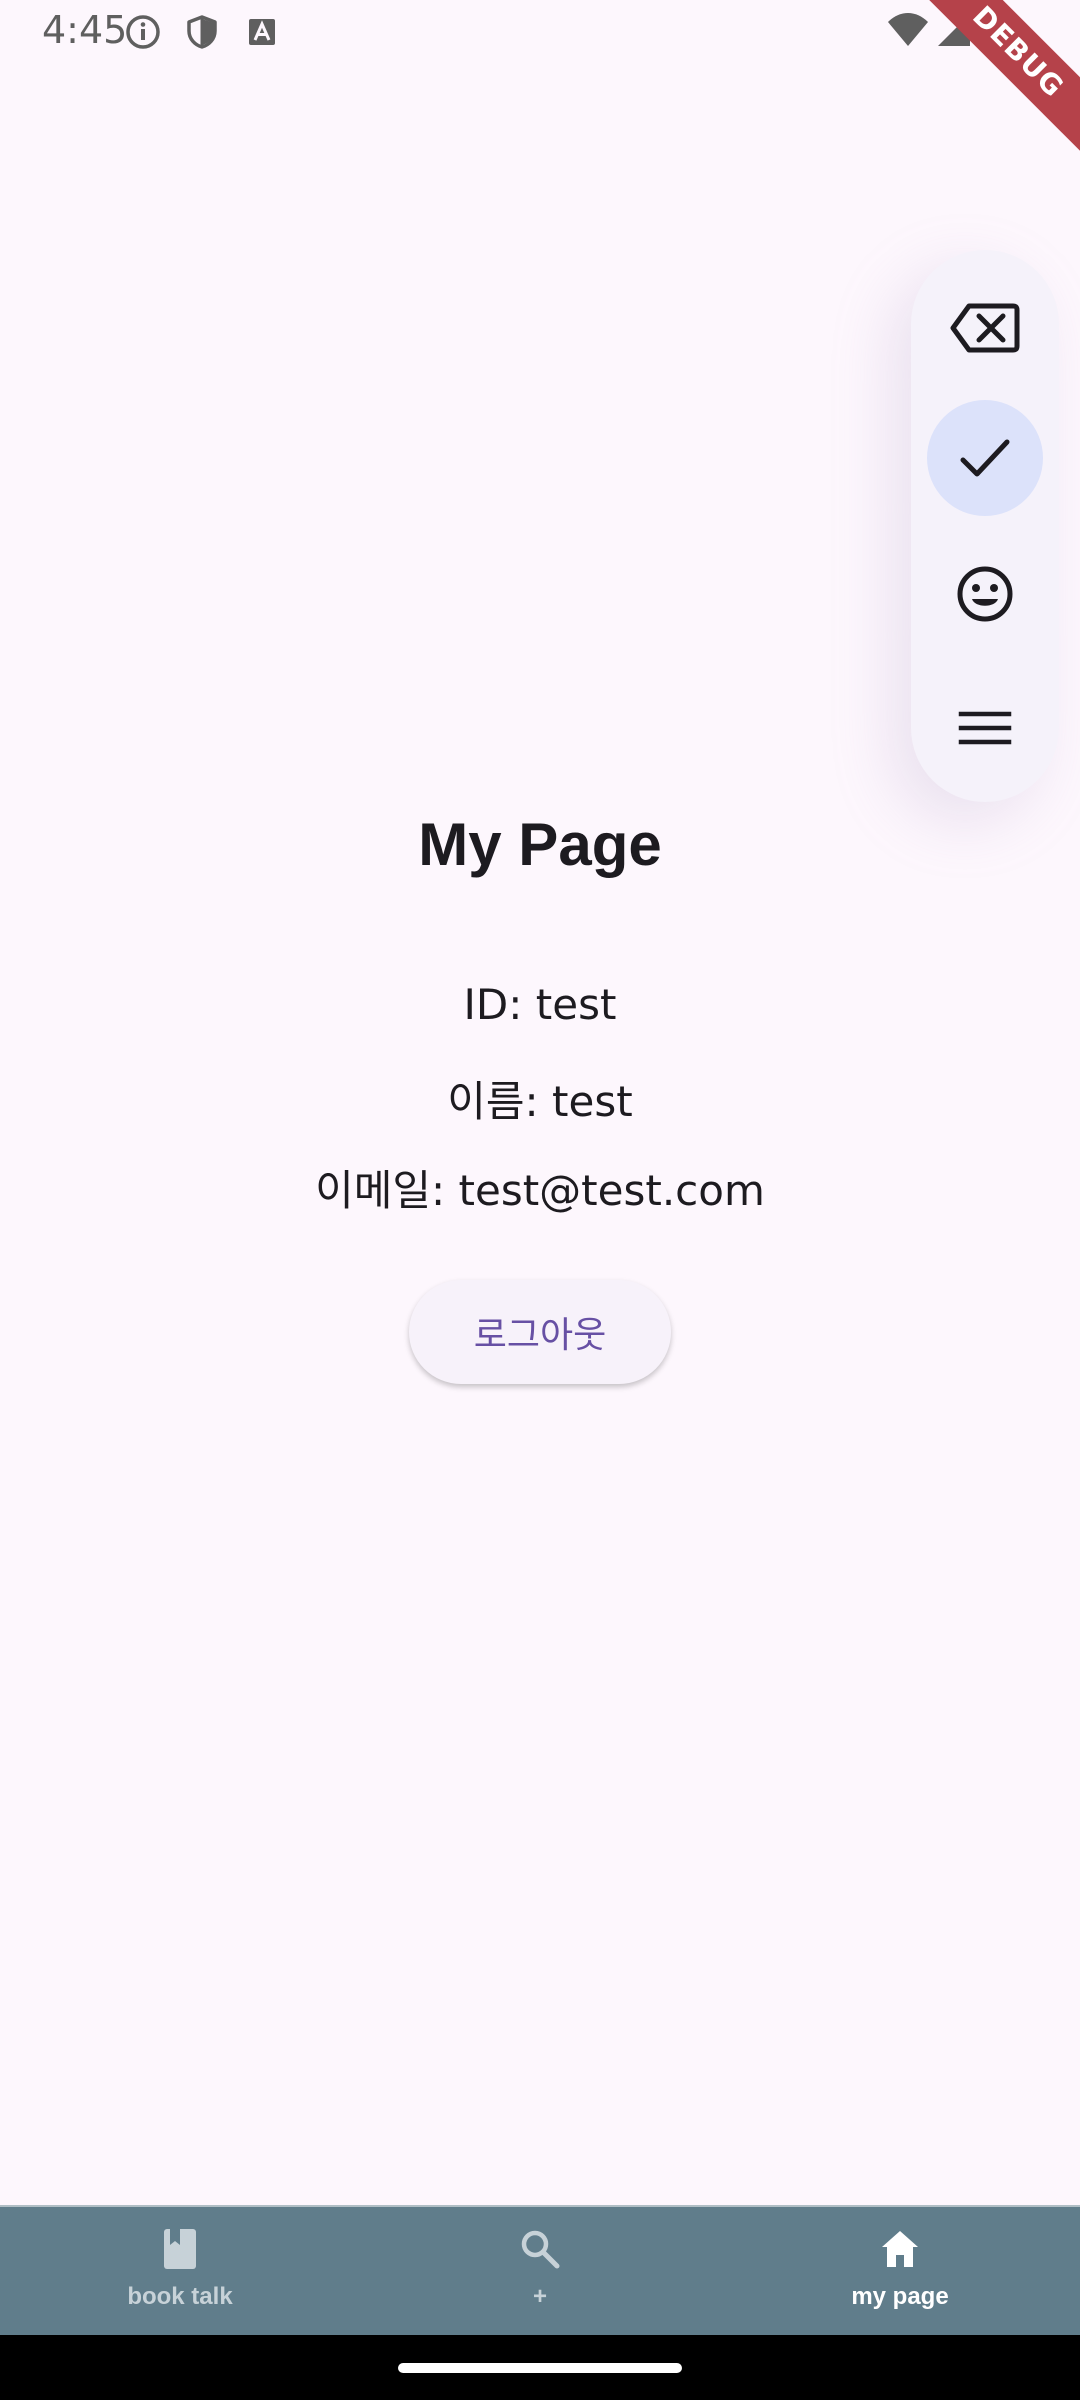 The height and width of the screenshot is (2400, 1080). What do you see at coordinates (900, 2249) in the screenshot?
I see `home-icon` at bounding box center [900, 2249].